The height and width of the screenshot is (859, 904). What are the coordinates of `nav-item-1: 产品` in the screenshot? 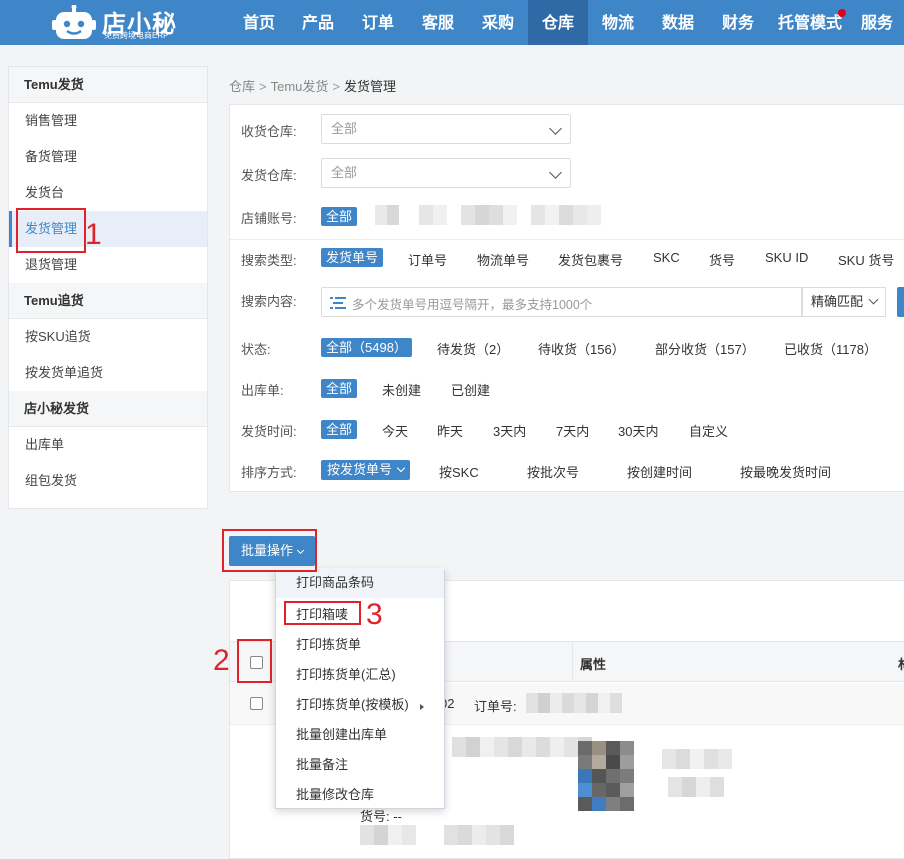 It's located at (318, 22).